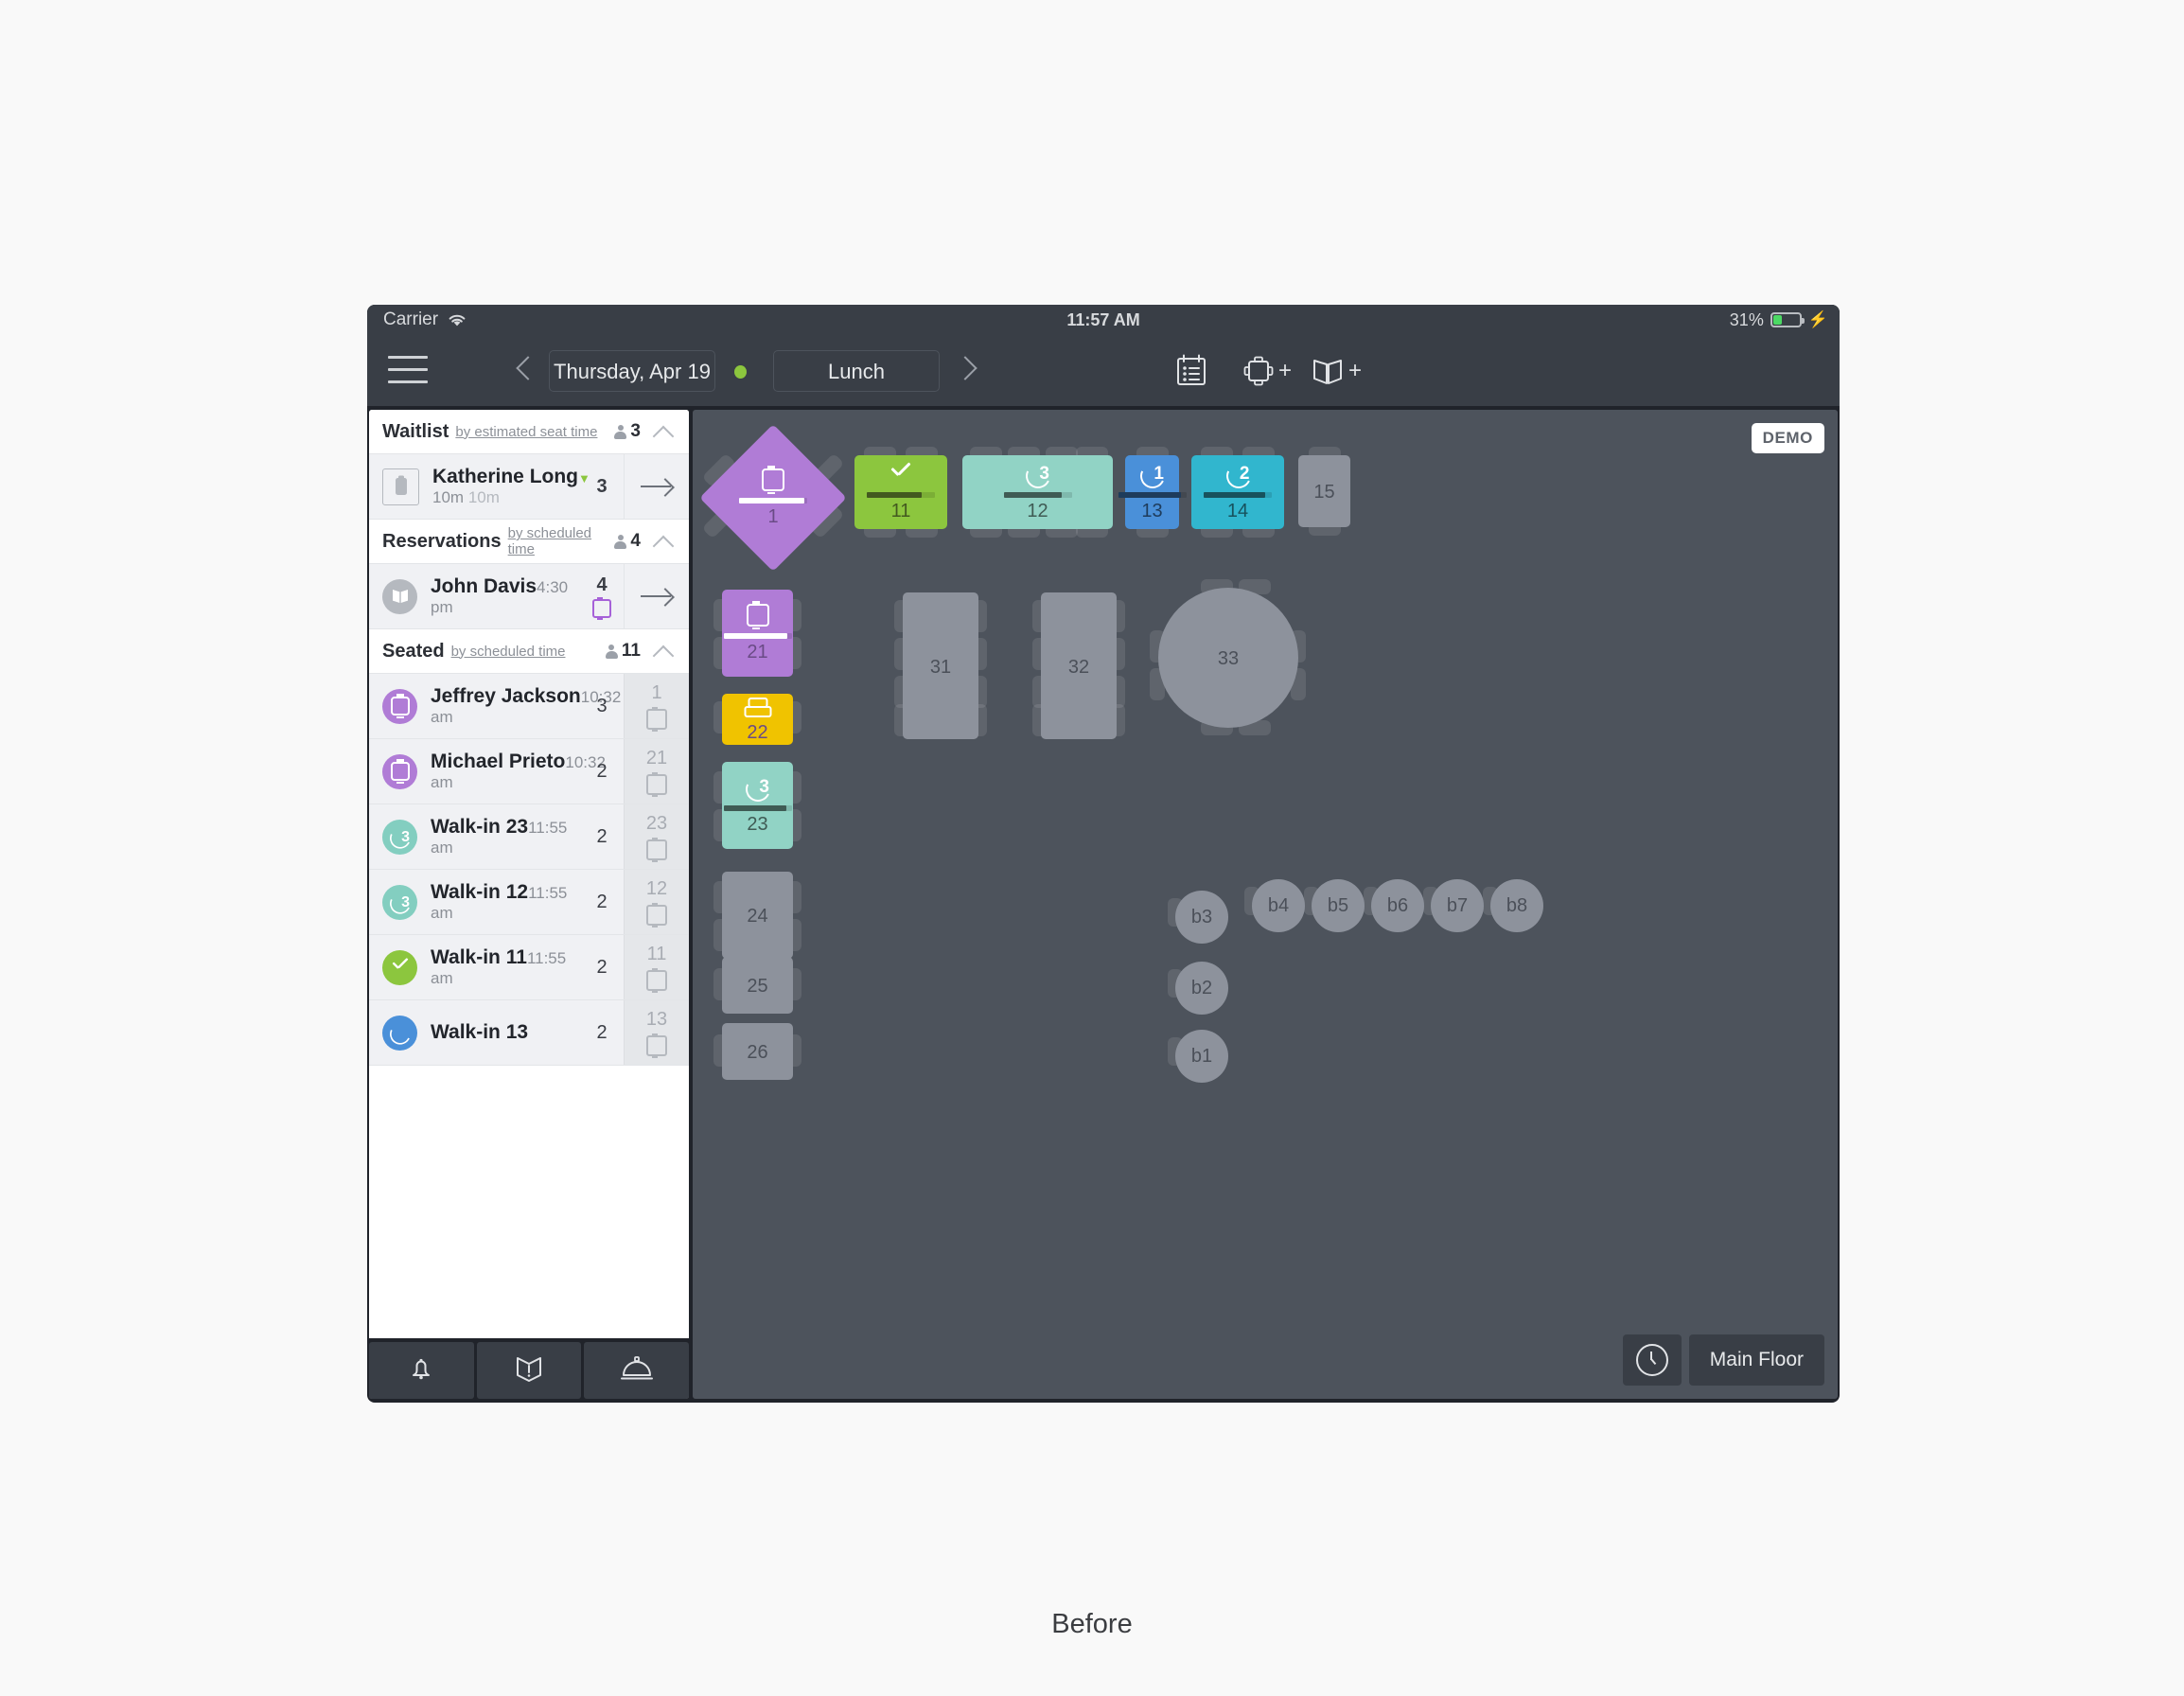 This screenshot has width=2184, height=1696. I want to click on history-button, so click(1652, 1360).